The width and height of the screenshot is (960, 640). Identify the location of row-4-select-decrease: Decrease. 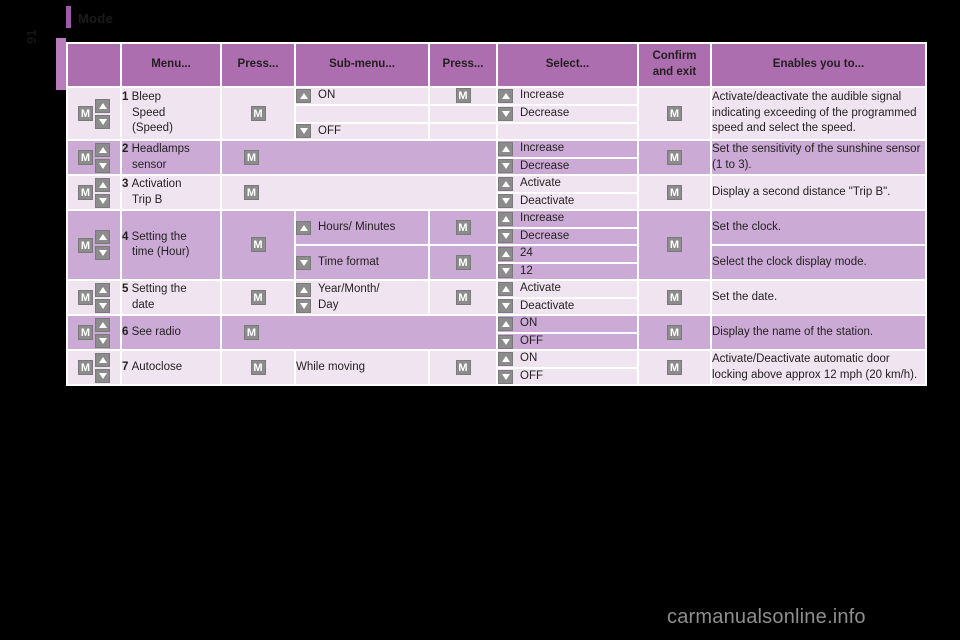
(567, 236).